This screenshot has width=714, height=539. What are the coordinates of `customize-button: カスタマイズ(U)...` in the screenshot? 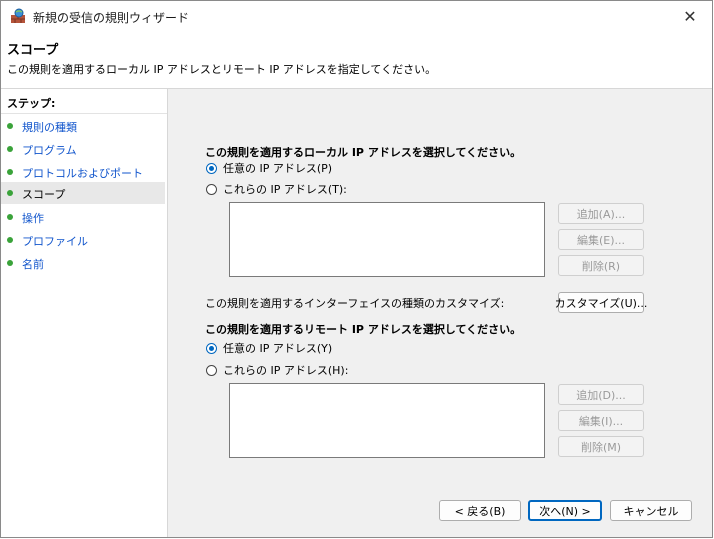 It's located at (601, 302).